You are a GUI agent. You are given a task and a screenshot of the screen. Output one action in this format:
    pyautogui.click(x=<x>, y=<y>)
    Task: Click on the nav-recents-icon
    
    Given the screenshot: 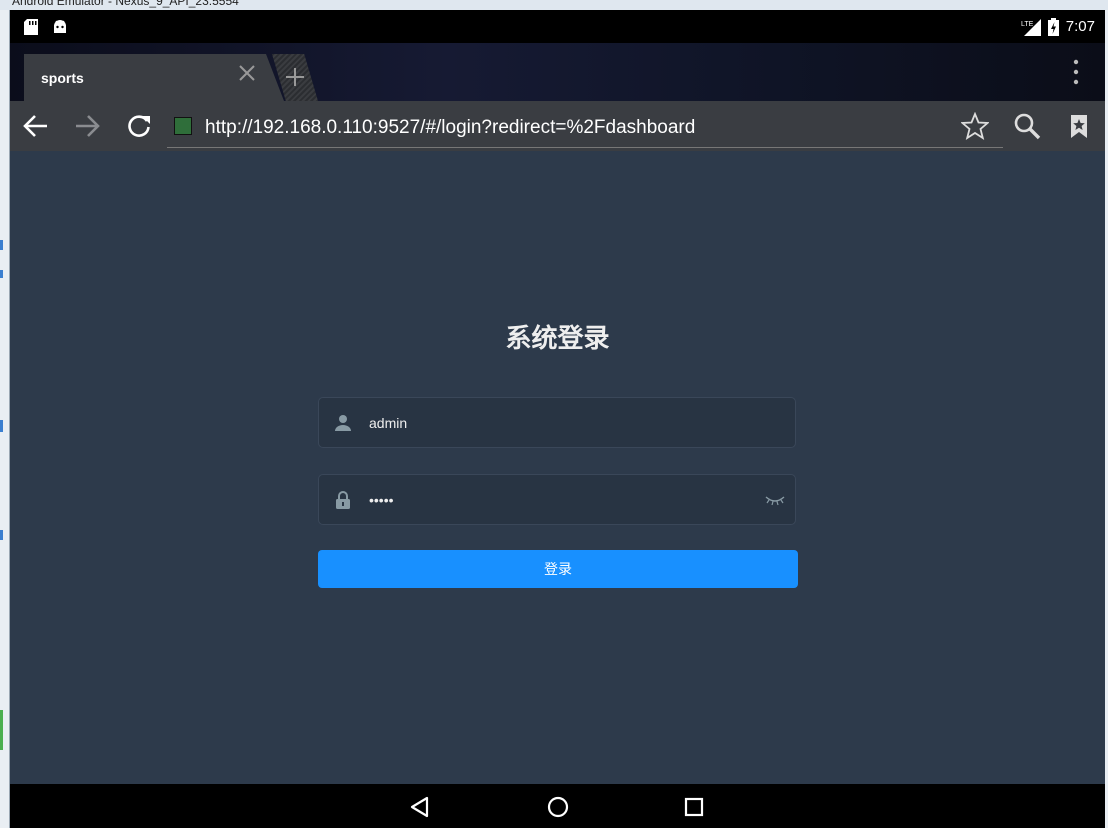 What is the action you would take?
    pyautogui.click(x=694, y=807)
    